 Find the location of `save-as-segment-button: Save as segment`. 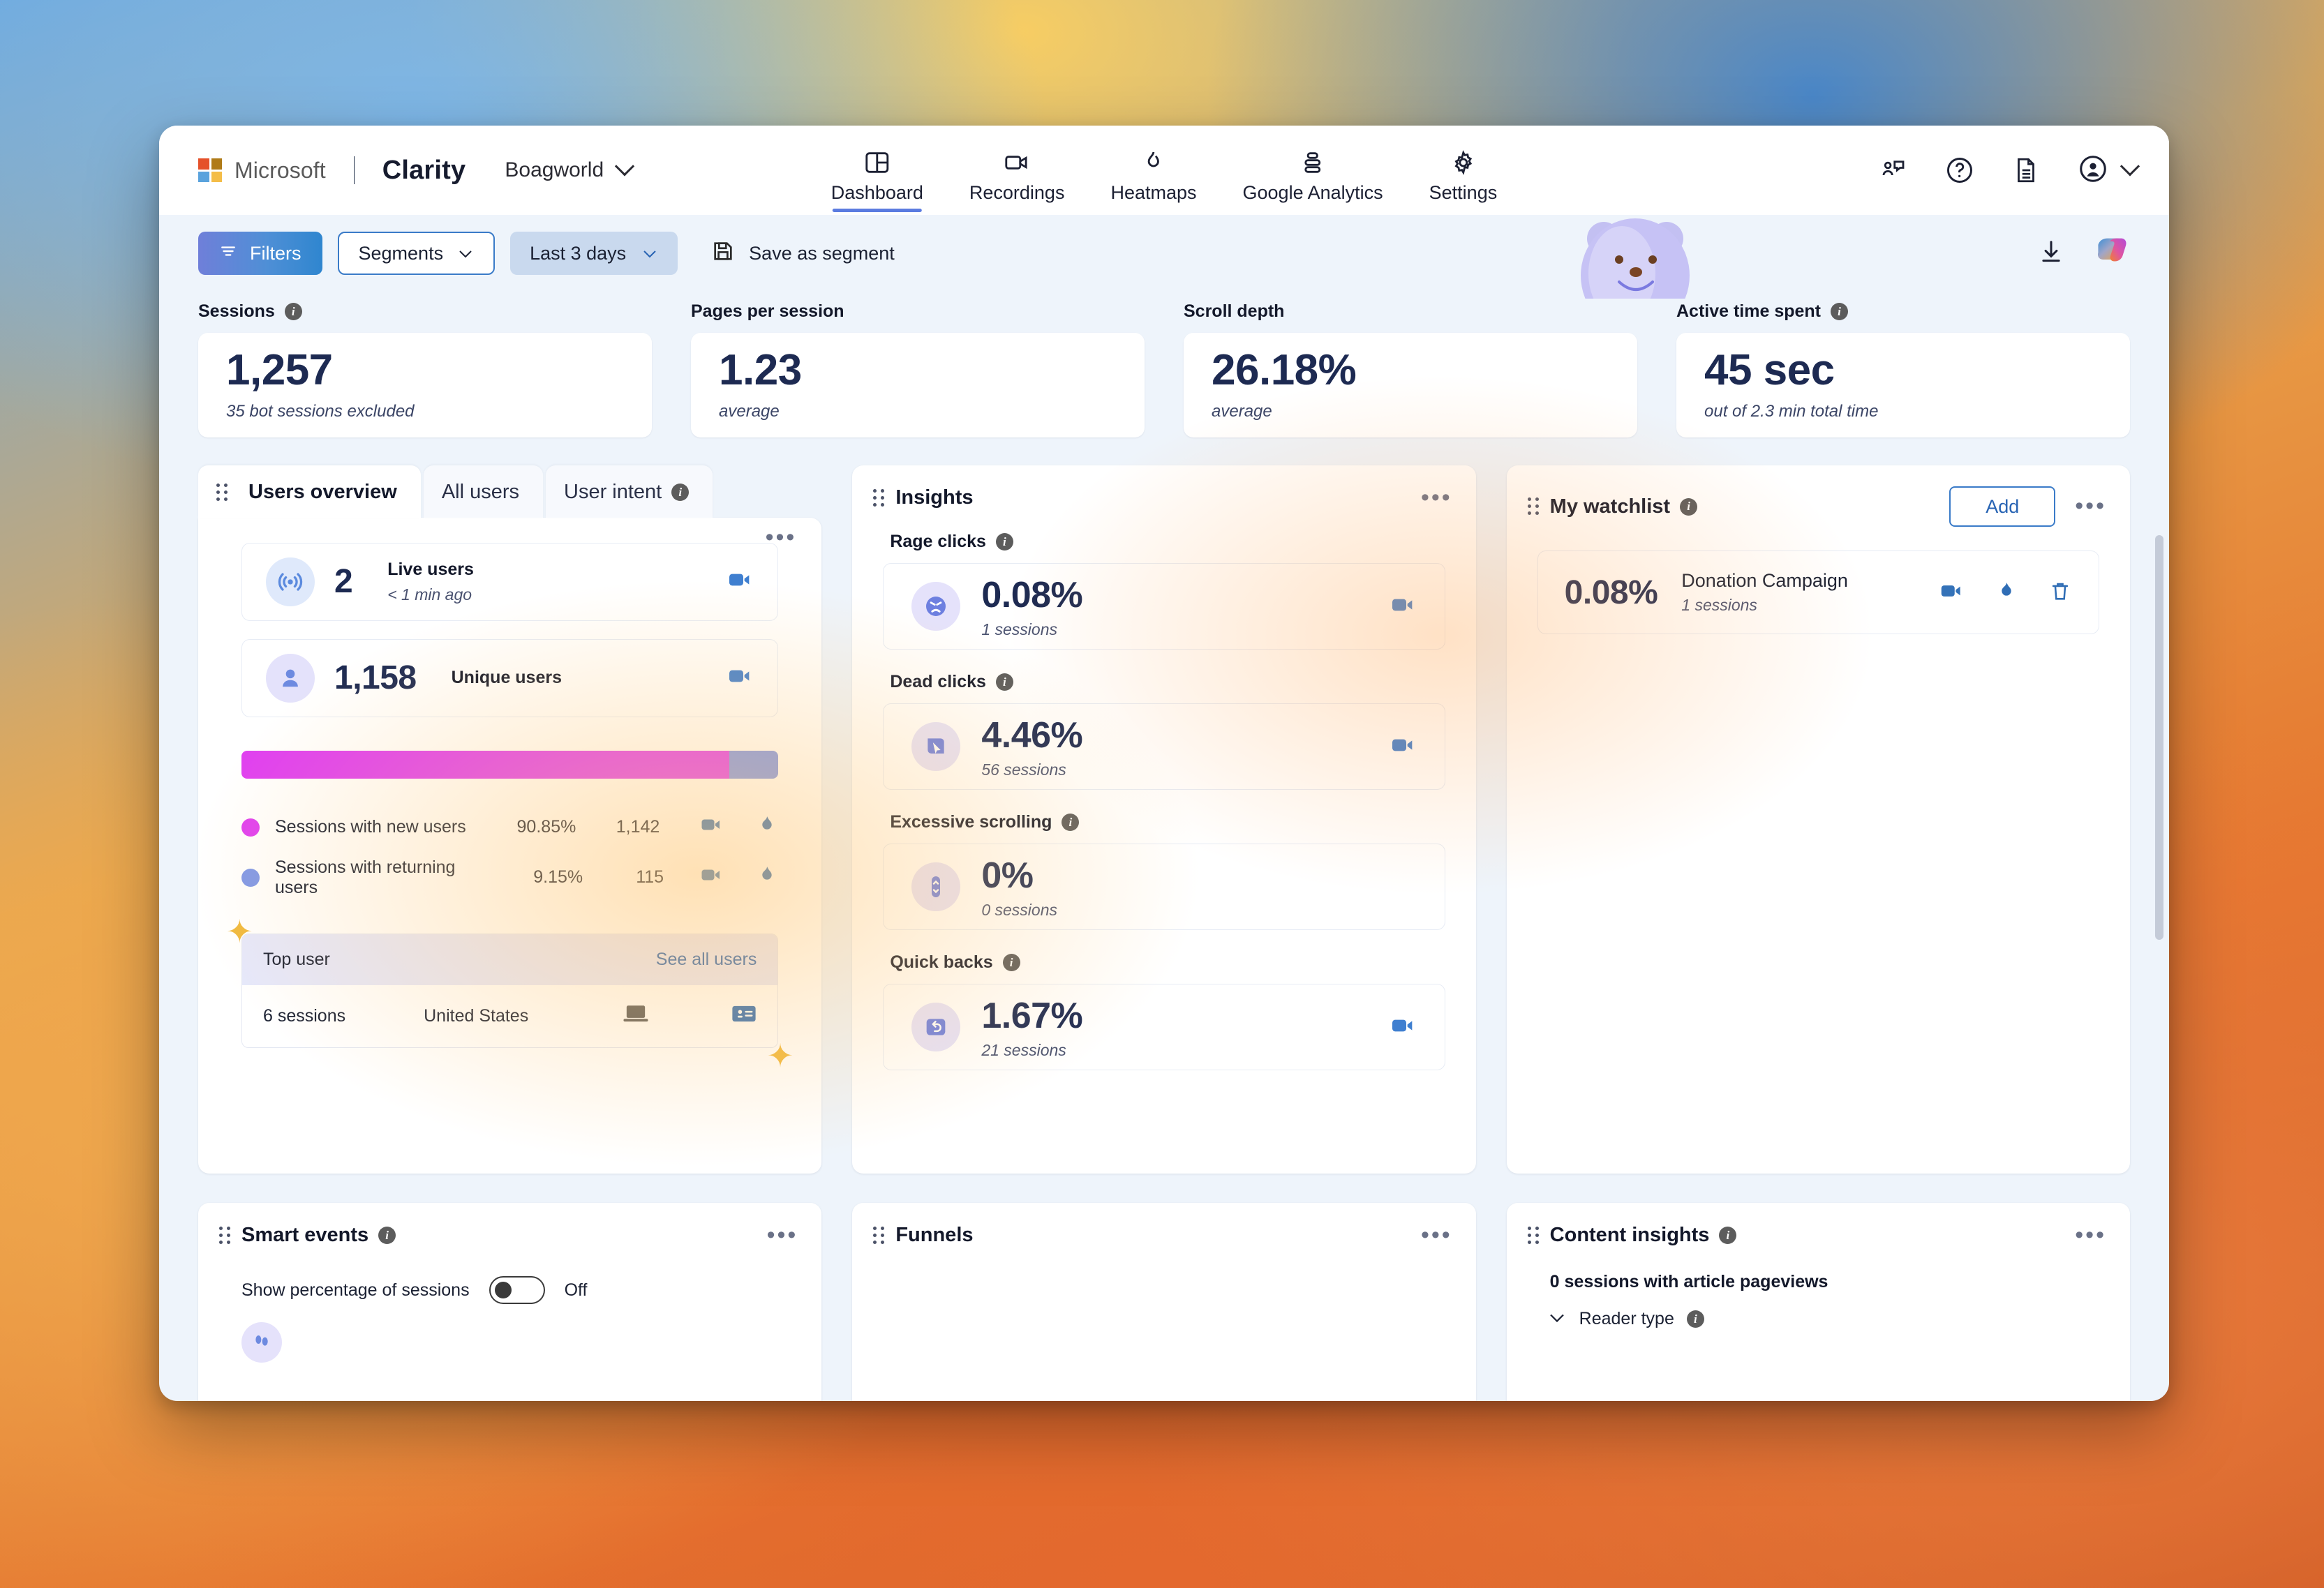

save-as-segment-button: Save as segment is located at coordinates (803, 253).